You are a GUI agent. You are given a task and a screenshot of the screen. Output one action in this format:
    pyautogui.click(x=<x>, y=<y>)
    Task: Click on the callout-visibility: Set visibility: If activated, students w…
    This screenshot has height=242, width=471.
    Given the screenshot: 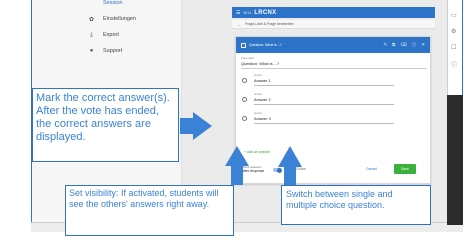 What is the action you would take?
    pyautogui.click(x=149, y=210)
    